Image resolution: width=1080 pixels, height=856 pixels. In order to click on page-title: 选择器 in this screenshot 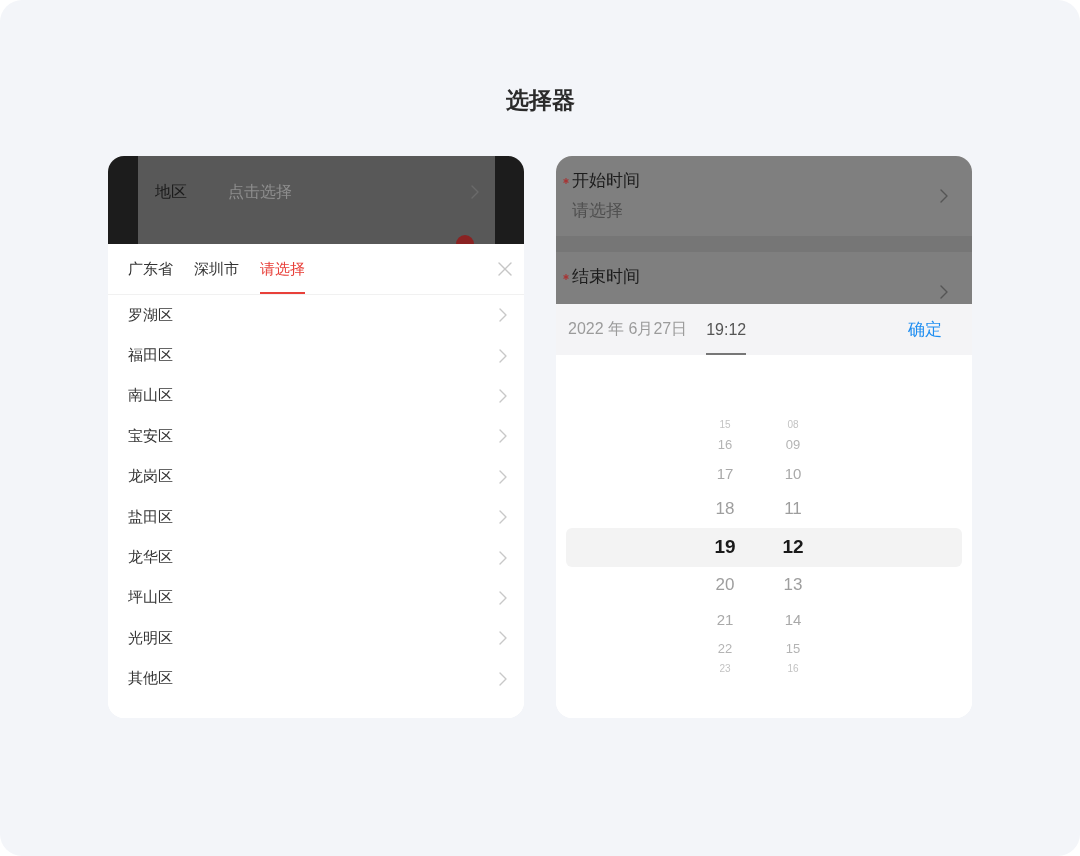, I will do `click(540, 100)`.